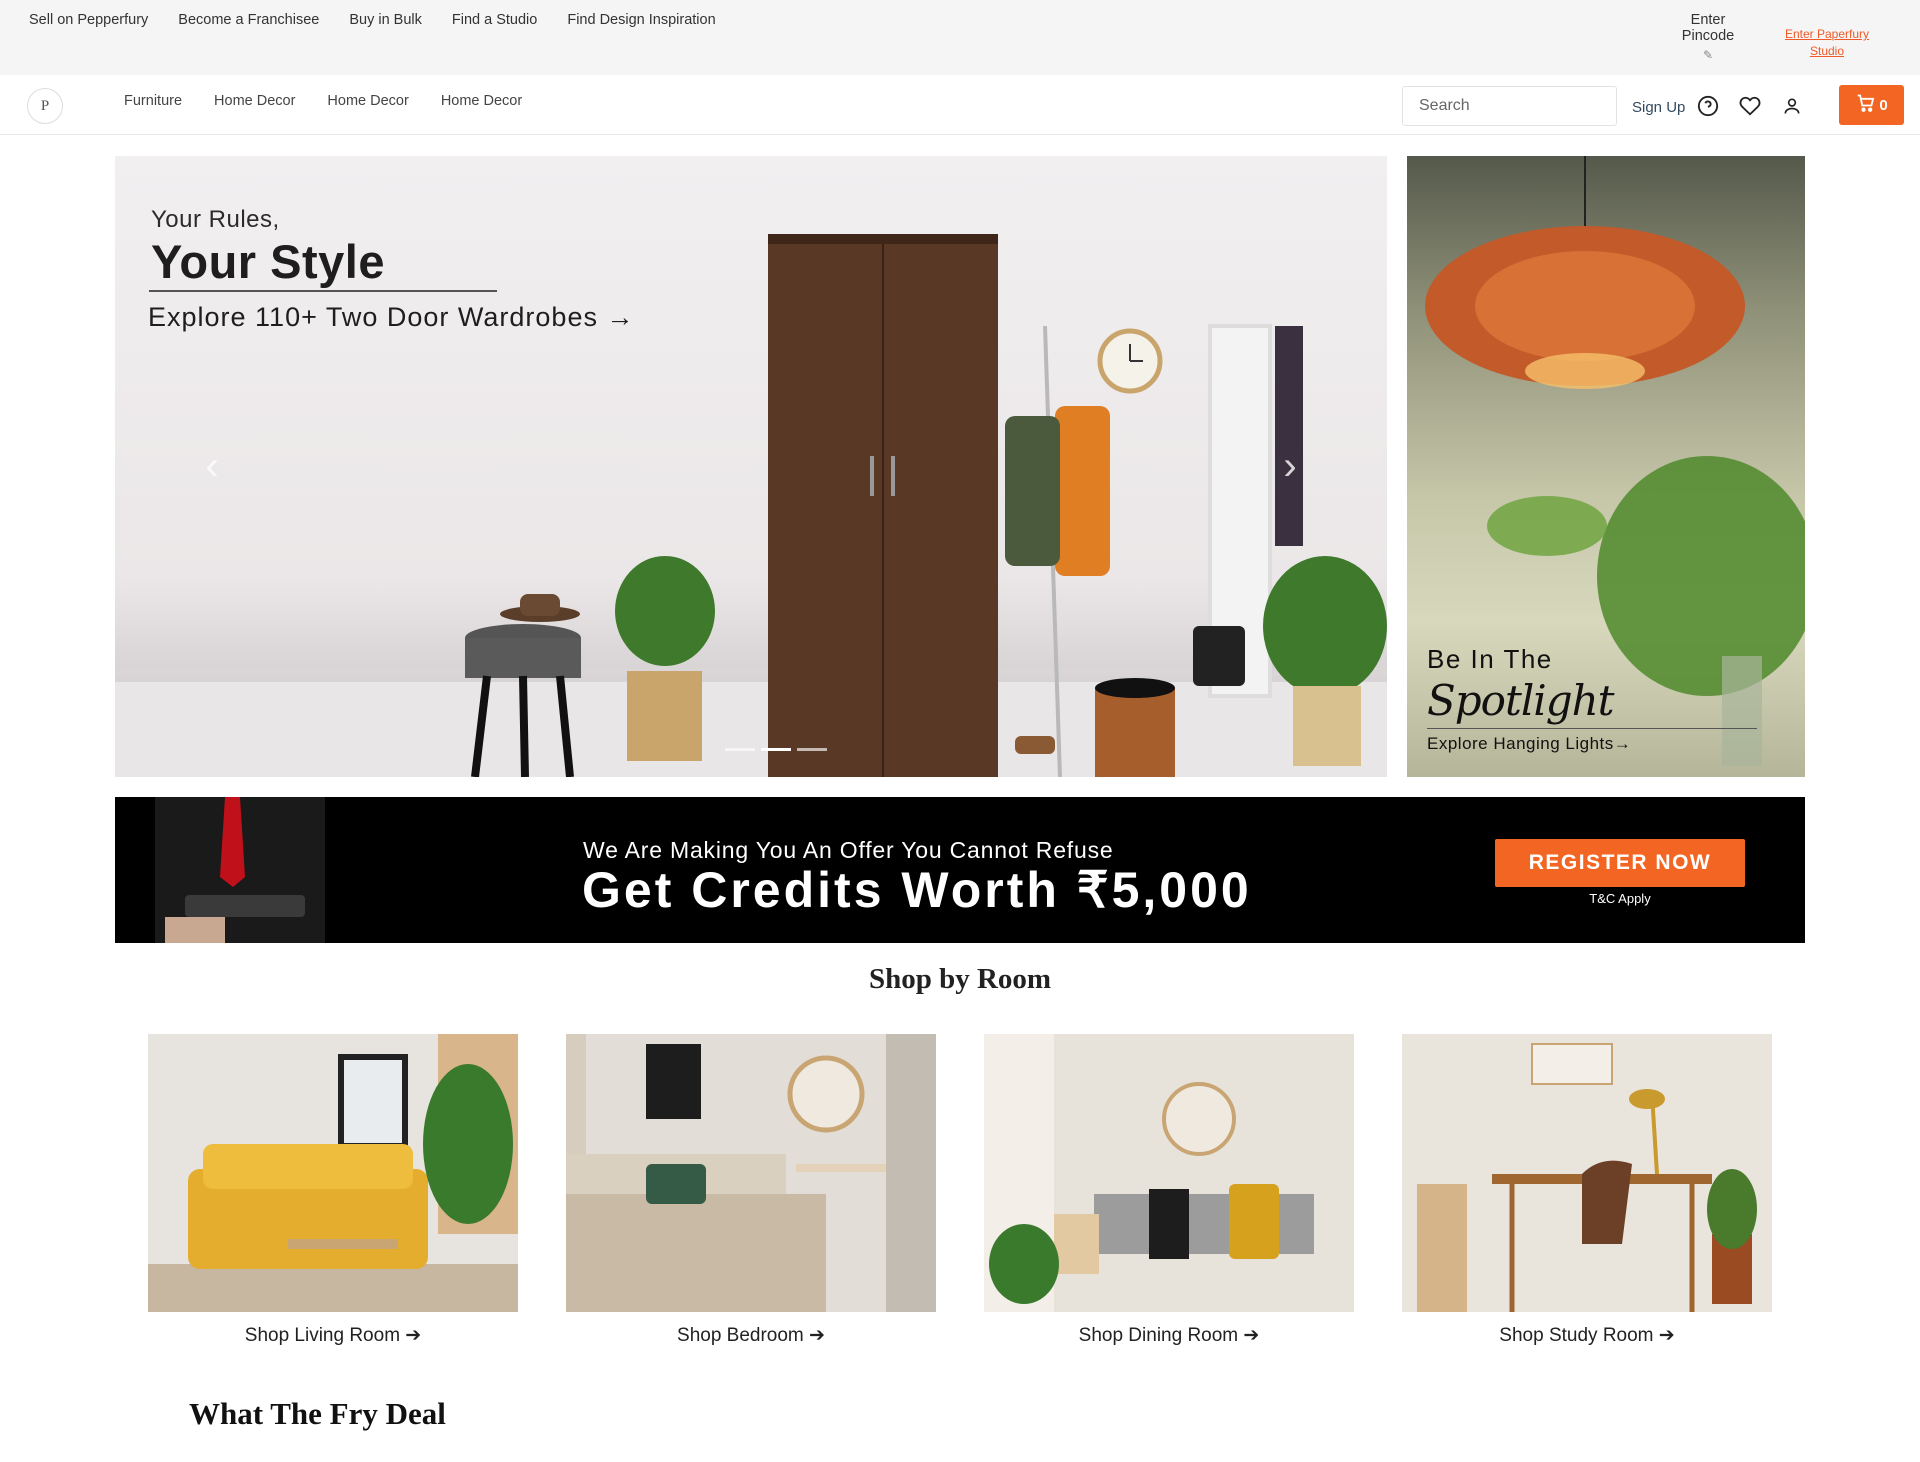  What do you see at coordinates (367, 101) in the screenshot?
I see `nav-home-decor-2: Home Decor` at bounding box center [367, 101].